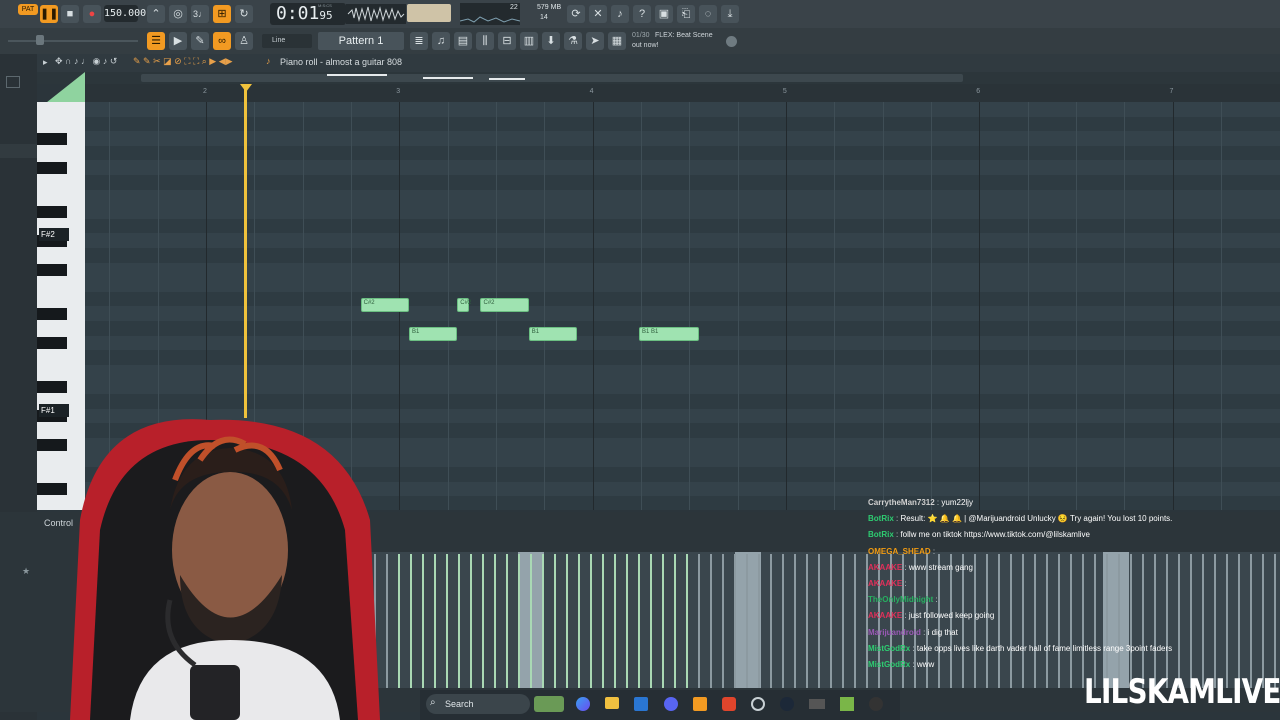  Describe the element at coordinates (708, 14) in the screenshot. I see `chat-icon: ◌` at that location.